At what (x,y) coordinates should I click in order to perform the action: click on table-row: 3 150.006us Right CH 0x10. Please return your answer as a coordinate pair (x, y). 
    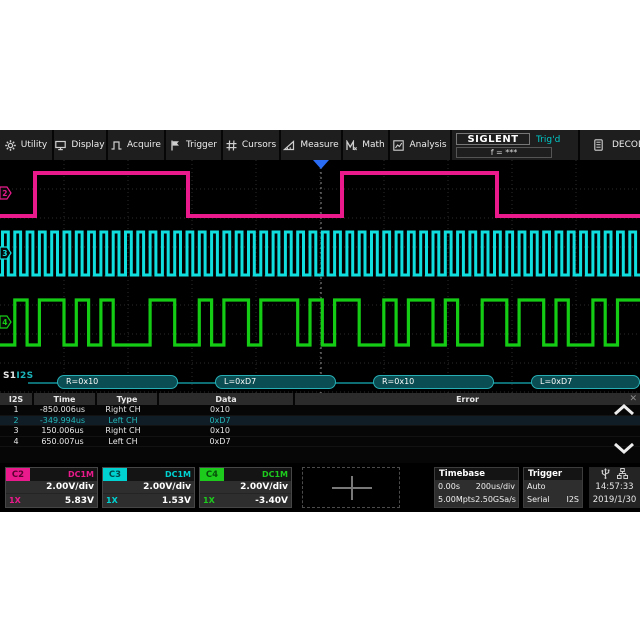
    Looking at the image, I should click on (320, 431).